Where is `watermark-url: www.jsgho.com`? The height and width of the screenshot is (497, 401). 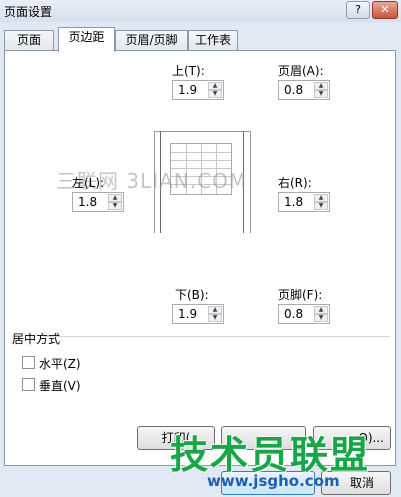
watermark-url: www.jsgho.com is located at coordinates (273, 481).